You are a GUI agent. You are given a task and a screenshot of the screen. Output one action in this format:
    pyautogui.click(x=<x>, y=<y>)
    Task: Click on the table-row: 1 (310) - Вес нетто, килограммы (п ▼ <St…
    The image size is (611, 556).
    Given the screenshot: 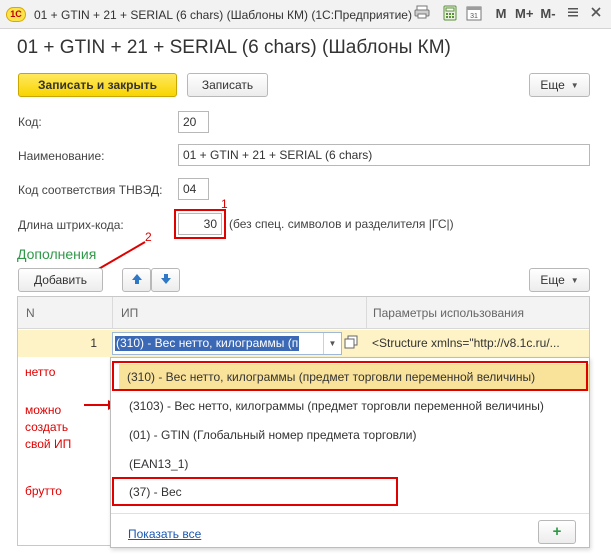 What is the action you would take?
    pyautogui.click(x=303, y=343)
    